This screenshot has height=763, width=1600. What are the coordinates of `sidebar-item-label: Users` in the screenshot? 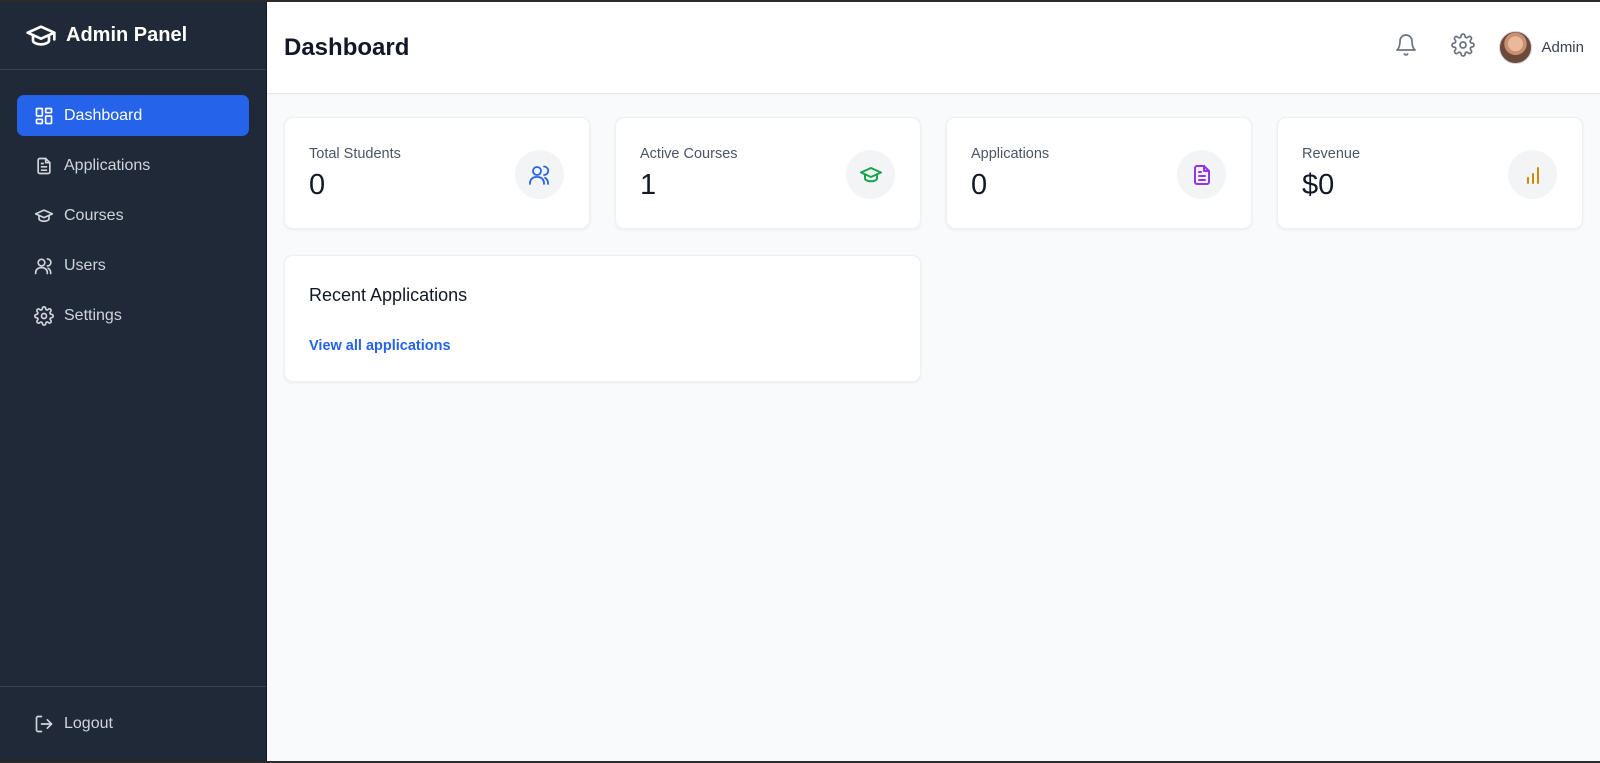 It's located at (85, 265).